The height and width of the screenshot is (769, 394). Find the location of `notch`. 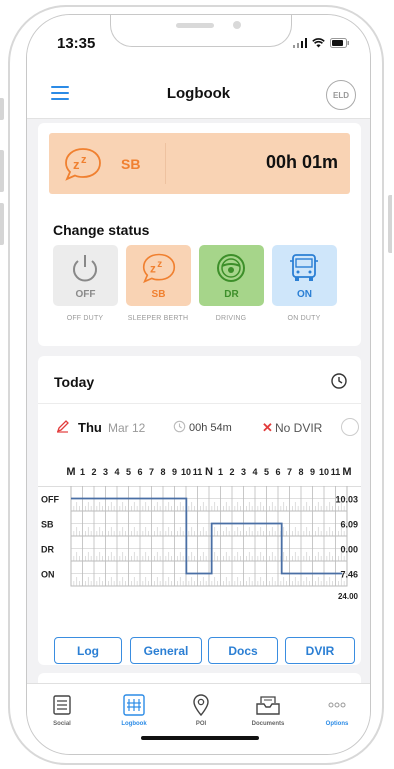

notch is located at coordinates (201, 31).